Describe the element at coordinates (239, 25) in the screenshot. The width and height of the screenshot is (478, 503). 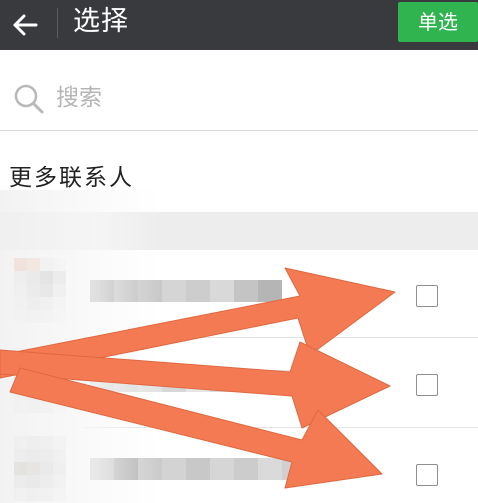
I see `title-bar: 选择 单选` at that location.